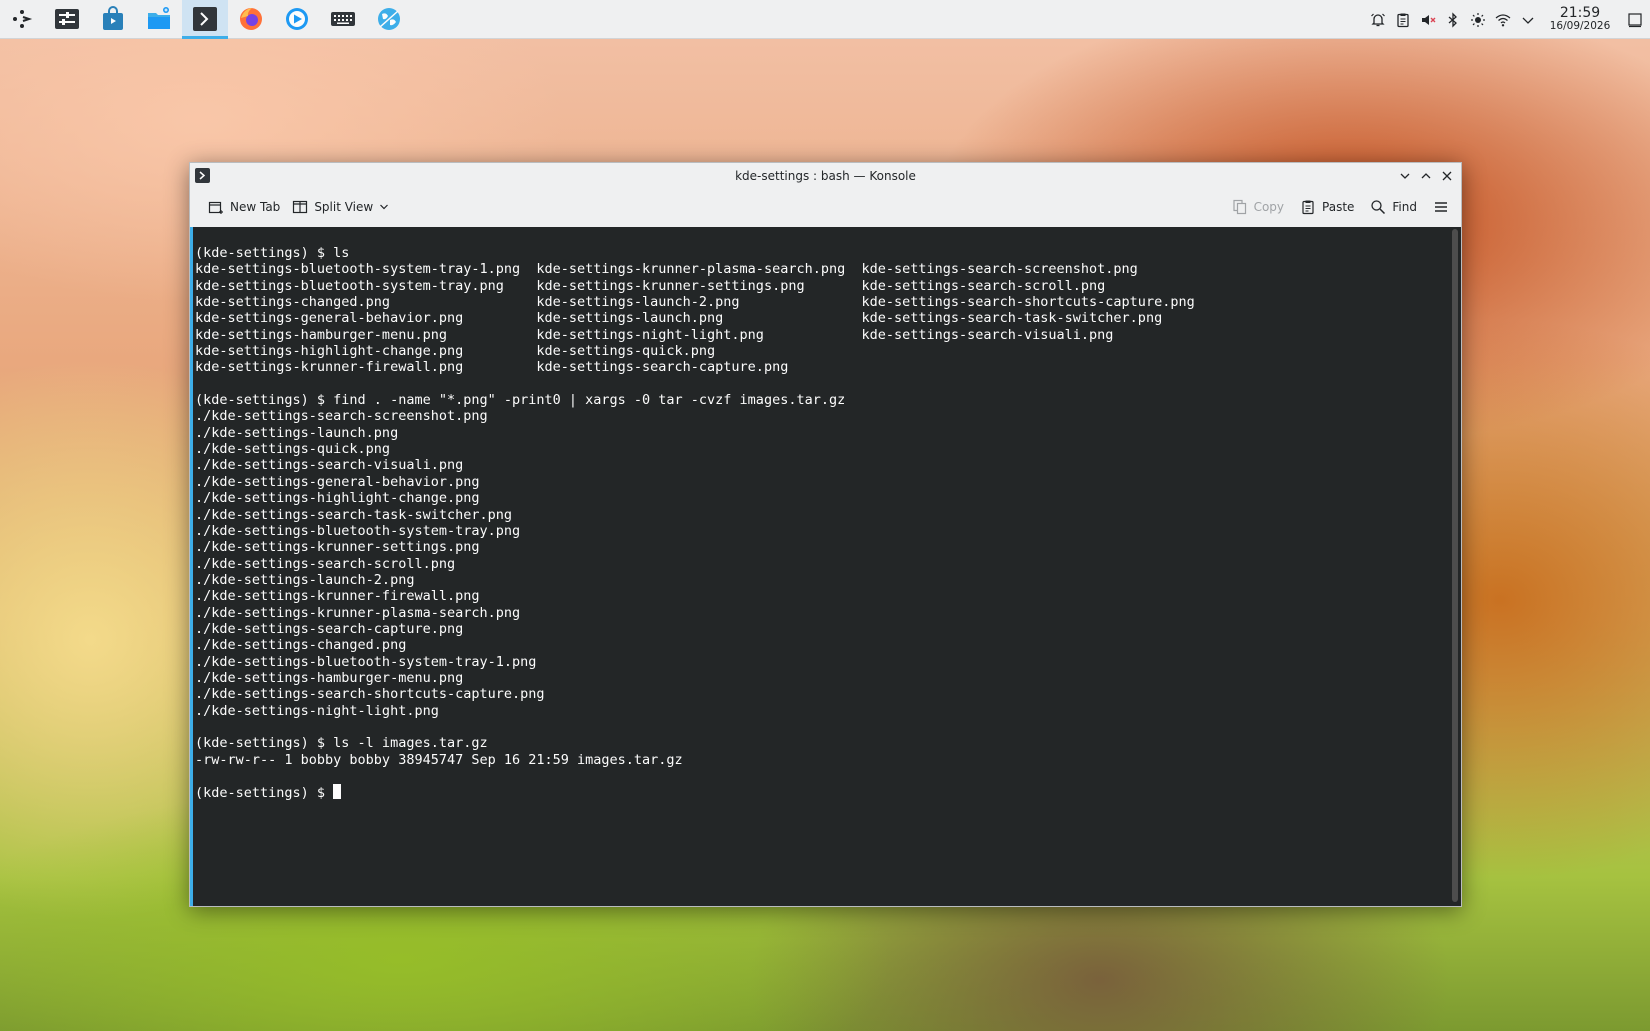  Describe the element at coordinates (1441, 207) in the screenshot. I see `hamburger-menu-button` at that location.